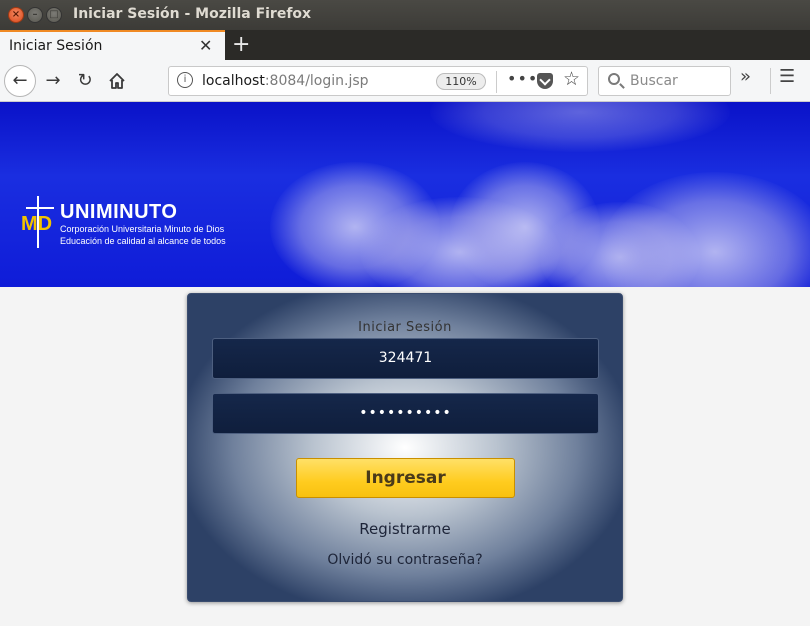 The width and height of the screenshot is (810, 626). I want to click on window-minimize-button: –, so click(35, 15).